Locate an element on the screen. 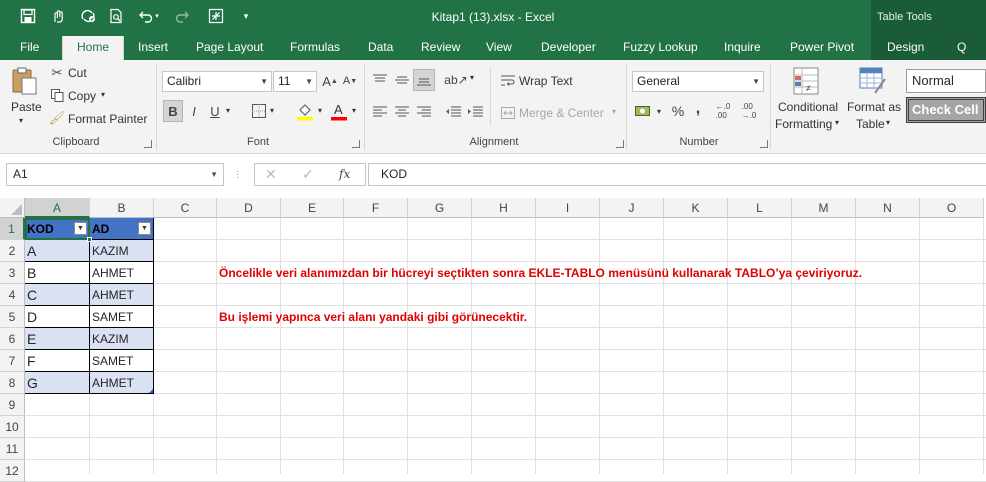  row-header-2: 2 is located at coordinates (12, 251).